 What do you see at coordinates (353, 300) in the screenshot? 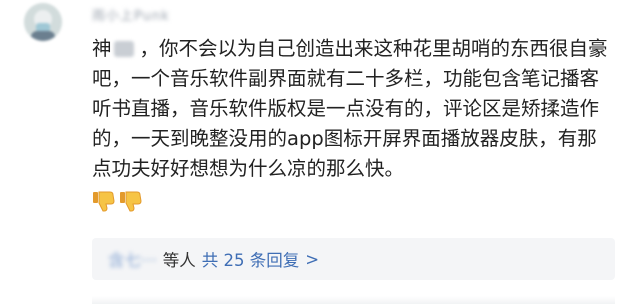
I see `next-comment-edge` at bounding box center [353, 300].